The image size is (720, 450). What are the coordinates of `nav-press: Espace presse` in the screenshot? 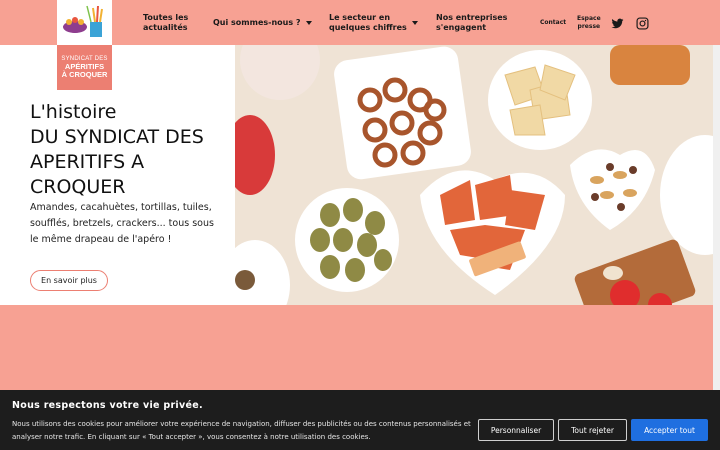 It's located at (589, 22).